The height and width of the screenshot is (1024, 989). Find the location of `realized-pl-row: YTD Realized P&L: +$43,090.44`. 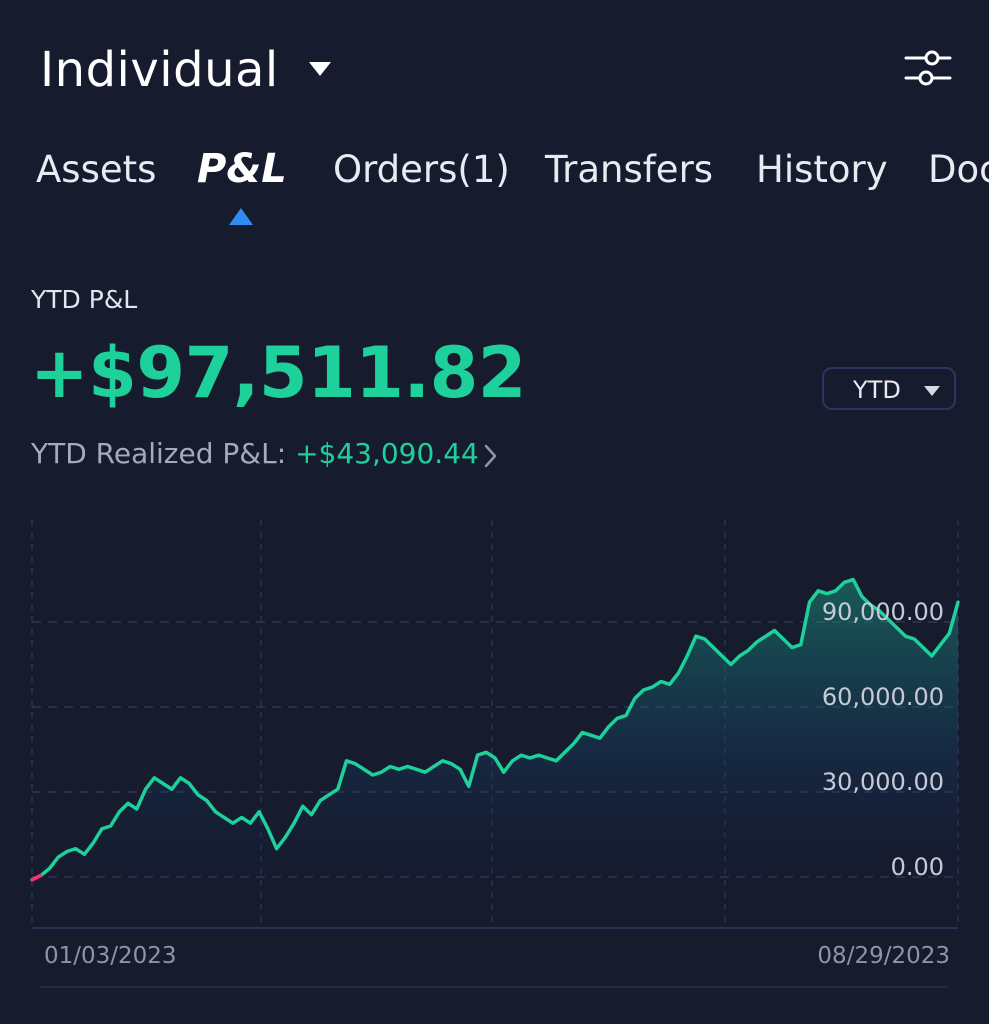

realized-pl-row: YTD Realized P&L: +$43,090.44 is located at coordinates (255, 453).